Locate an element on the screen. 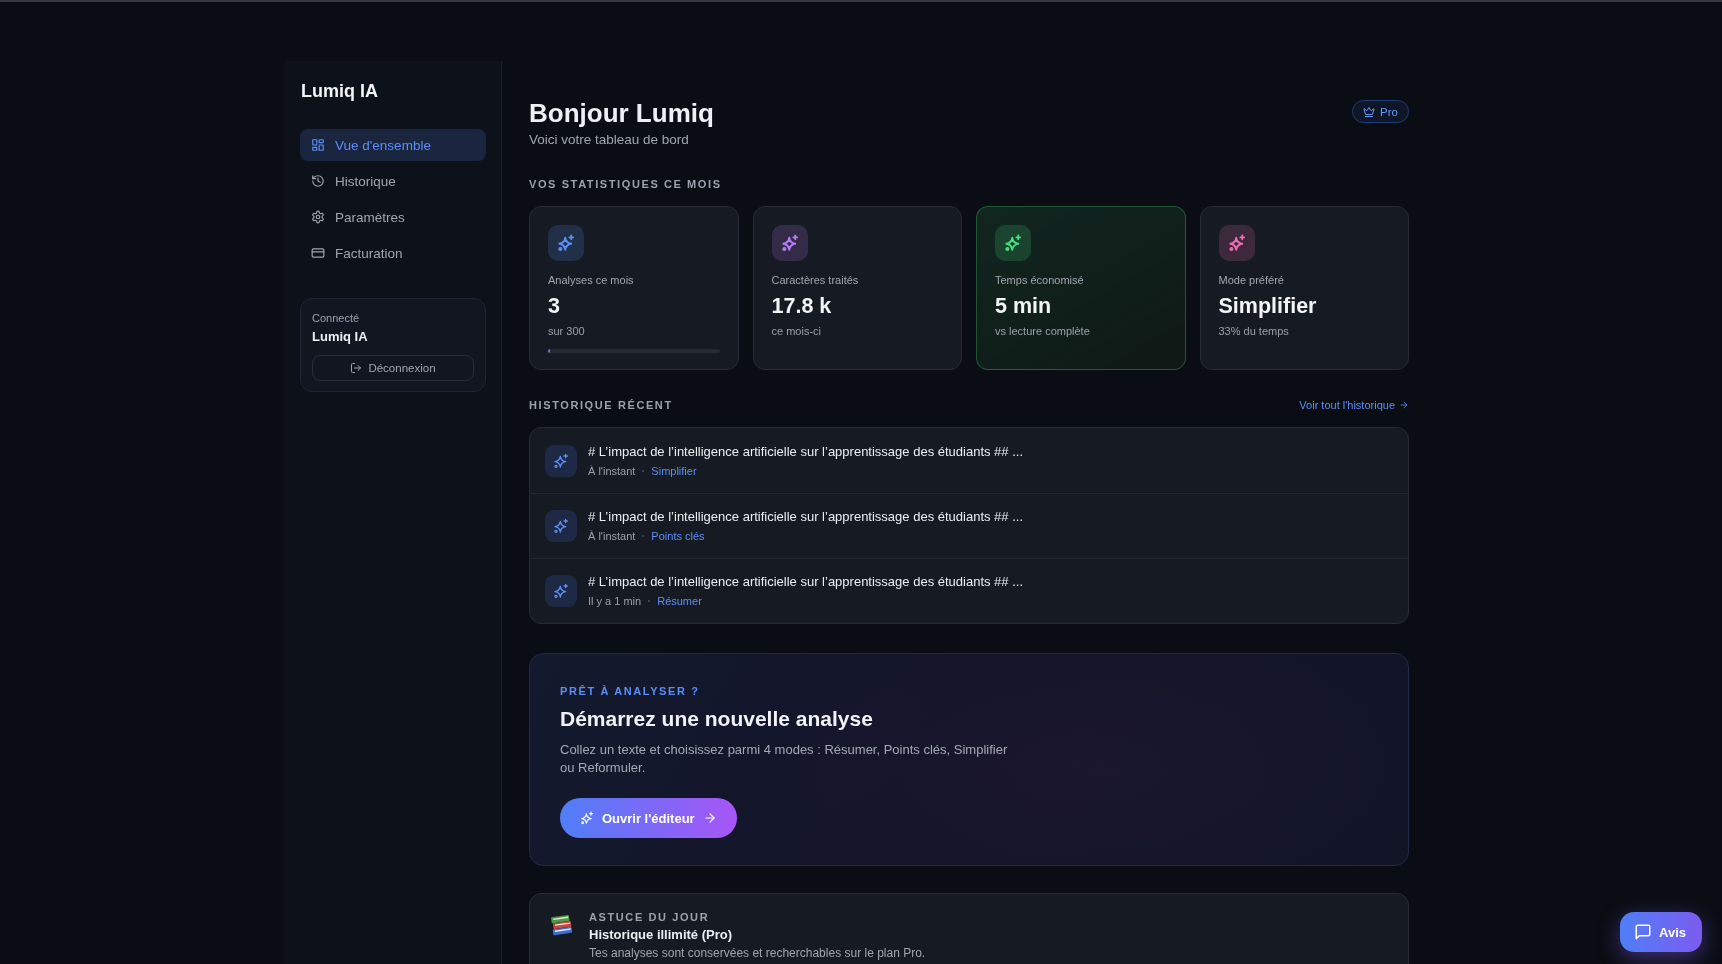 Image resolution: width=1722 pixels, height=964 pixels. history-mode: Points clés is located at coordinates (678, 536).